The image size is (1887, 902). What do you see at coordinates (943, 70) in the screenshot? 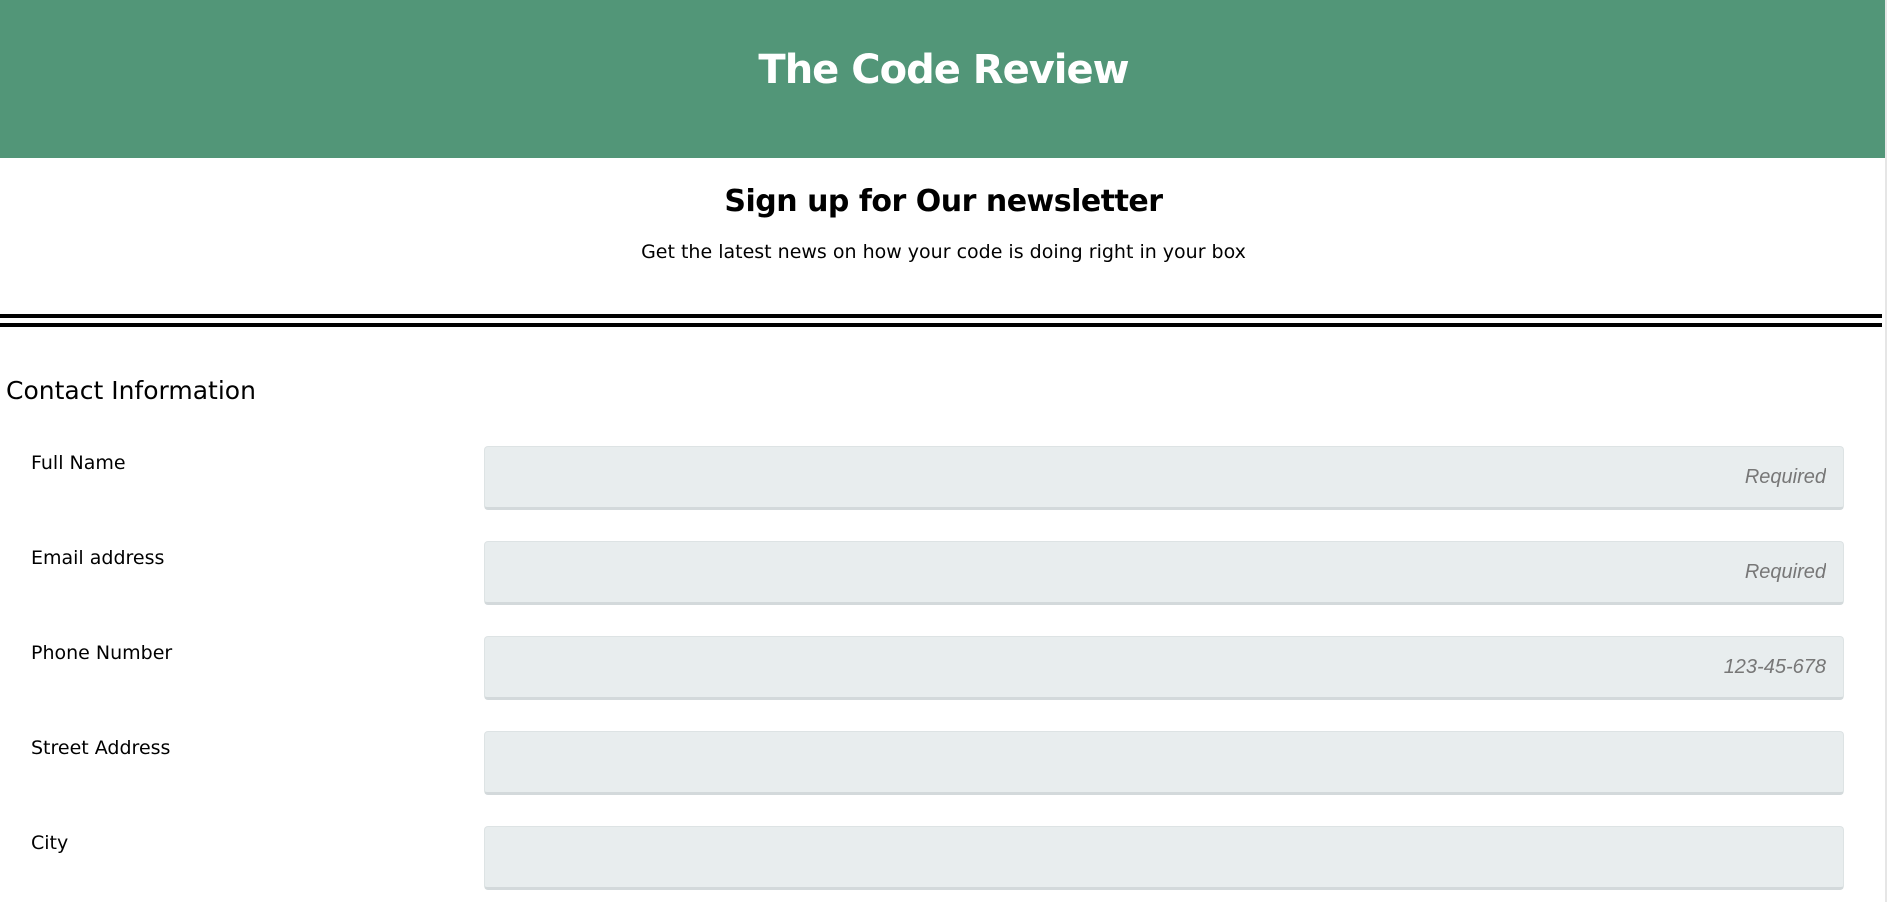
I see `site-title: The Code Review` at bounding box center [943, 70].